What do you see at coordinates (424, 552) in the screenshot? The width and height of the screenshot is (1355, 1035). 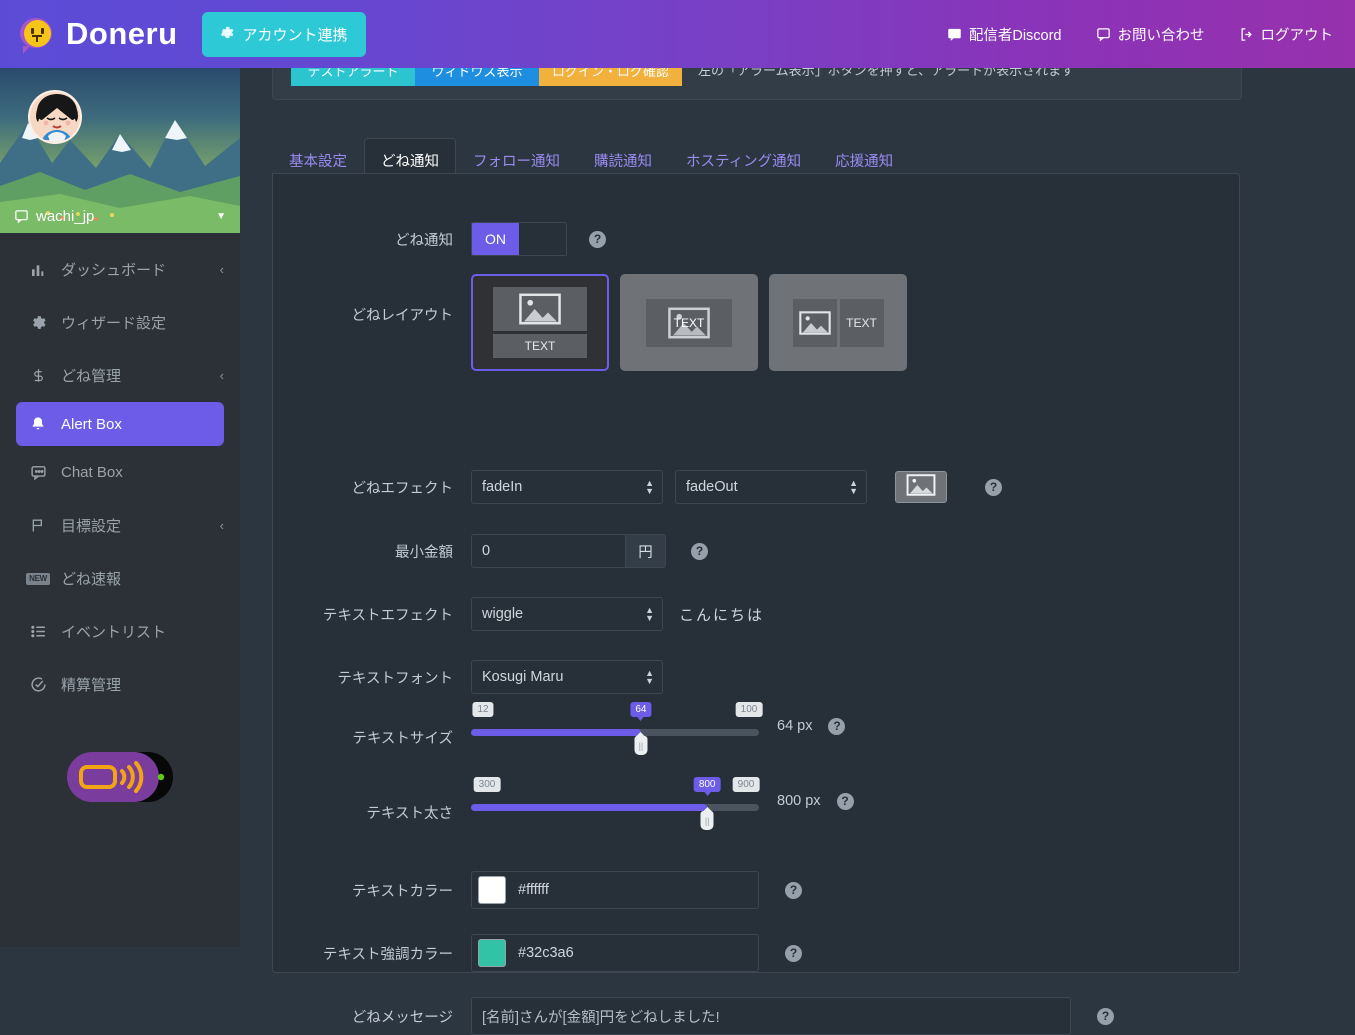 I see `label-min-amount: 最小金額` at bounding box center [424, 552].